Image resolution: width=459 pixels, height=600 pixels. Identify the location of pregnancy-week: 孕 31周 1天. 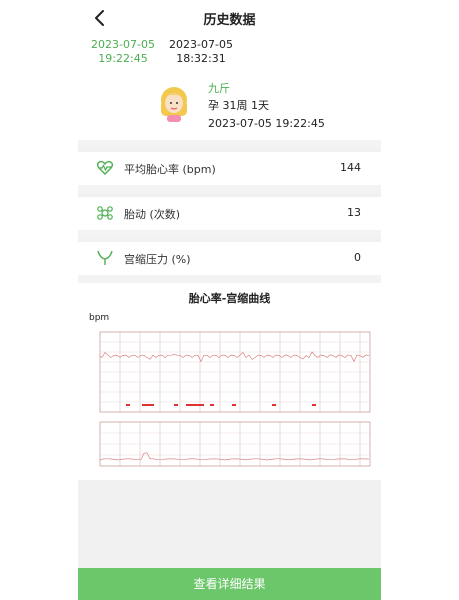
(238, 105).